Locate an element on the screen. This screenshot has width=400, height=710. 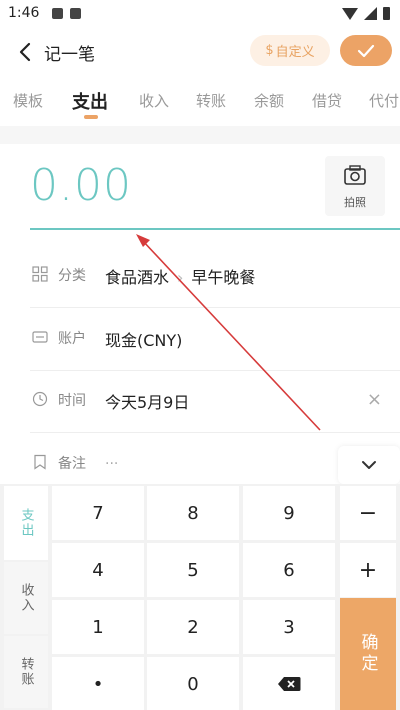
key-5: 5 is located at coordinates (193, 570).